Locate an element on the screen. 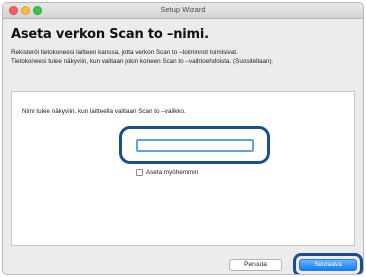 This screenshot has width=366, height=277. scan-to-name-input is located at coordinates (195, 145).